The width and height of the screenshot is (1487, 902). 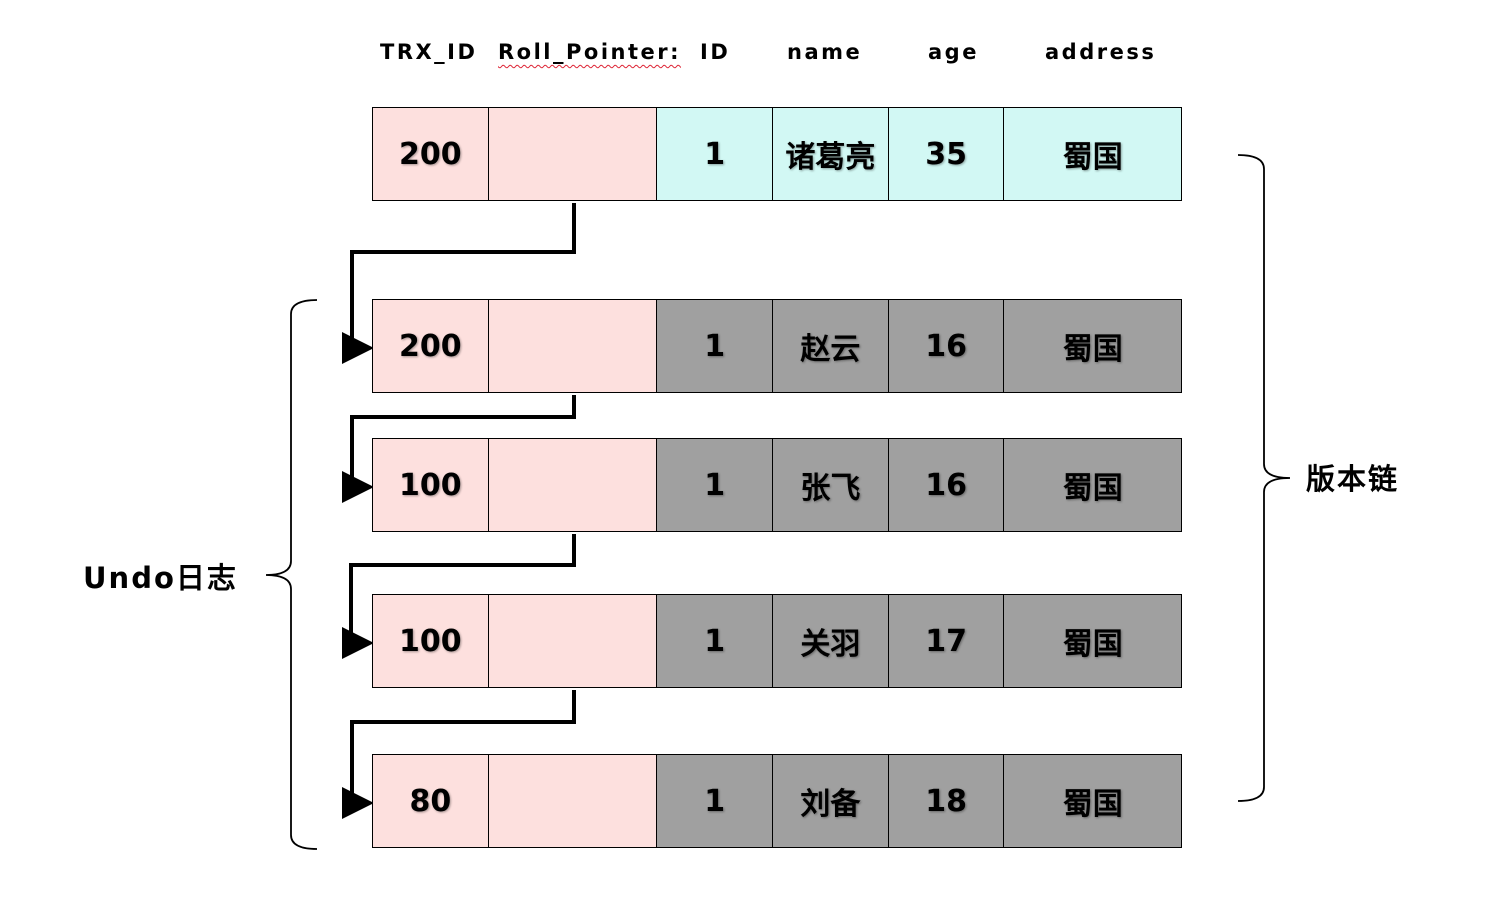 What do you see at coordinates (431, 801) in the screenshot?
I see `trx-id-cell: 80` at bounding box center [431, 801].